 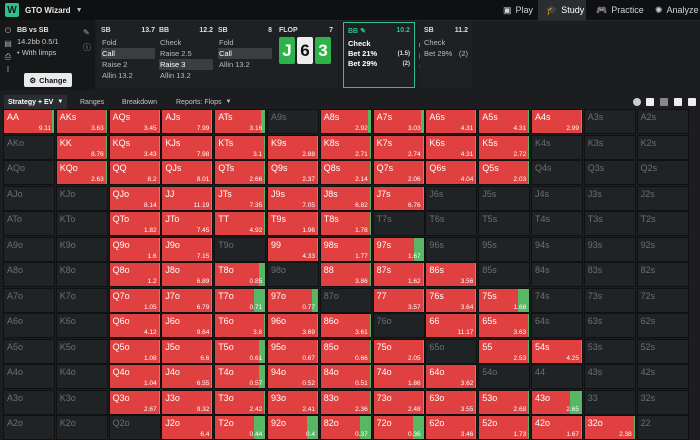 I want to click on hand-cell: 94o 0.52, so click(x=293, y=376).